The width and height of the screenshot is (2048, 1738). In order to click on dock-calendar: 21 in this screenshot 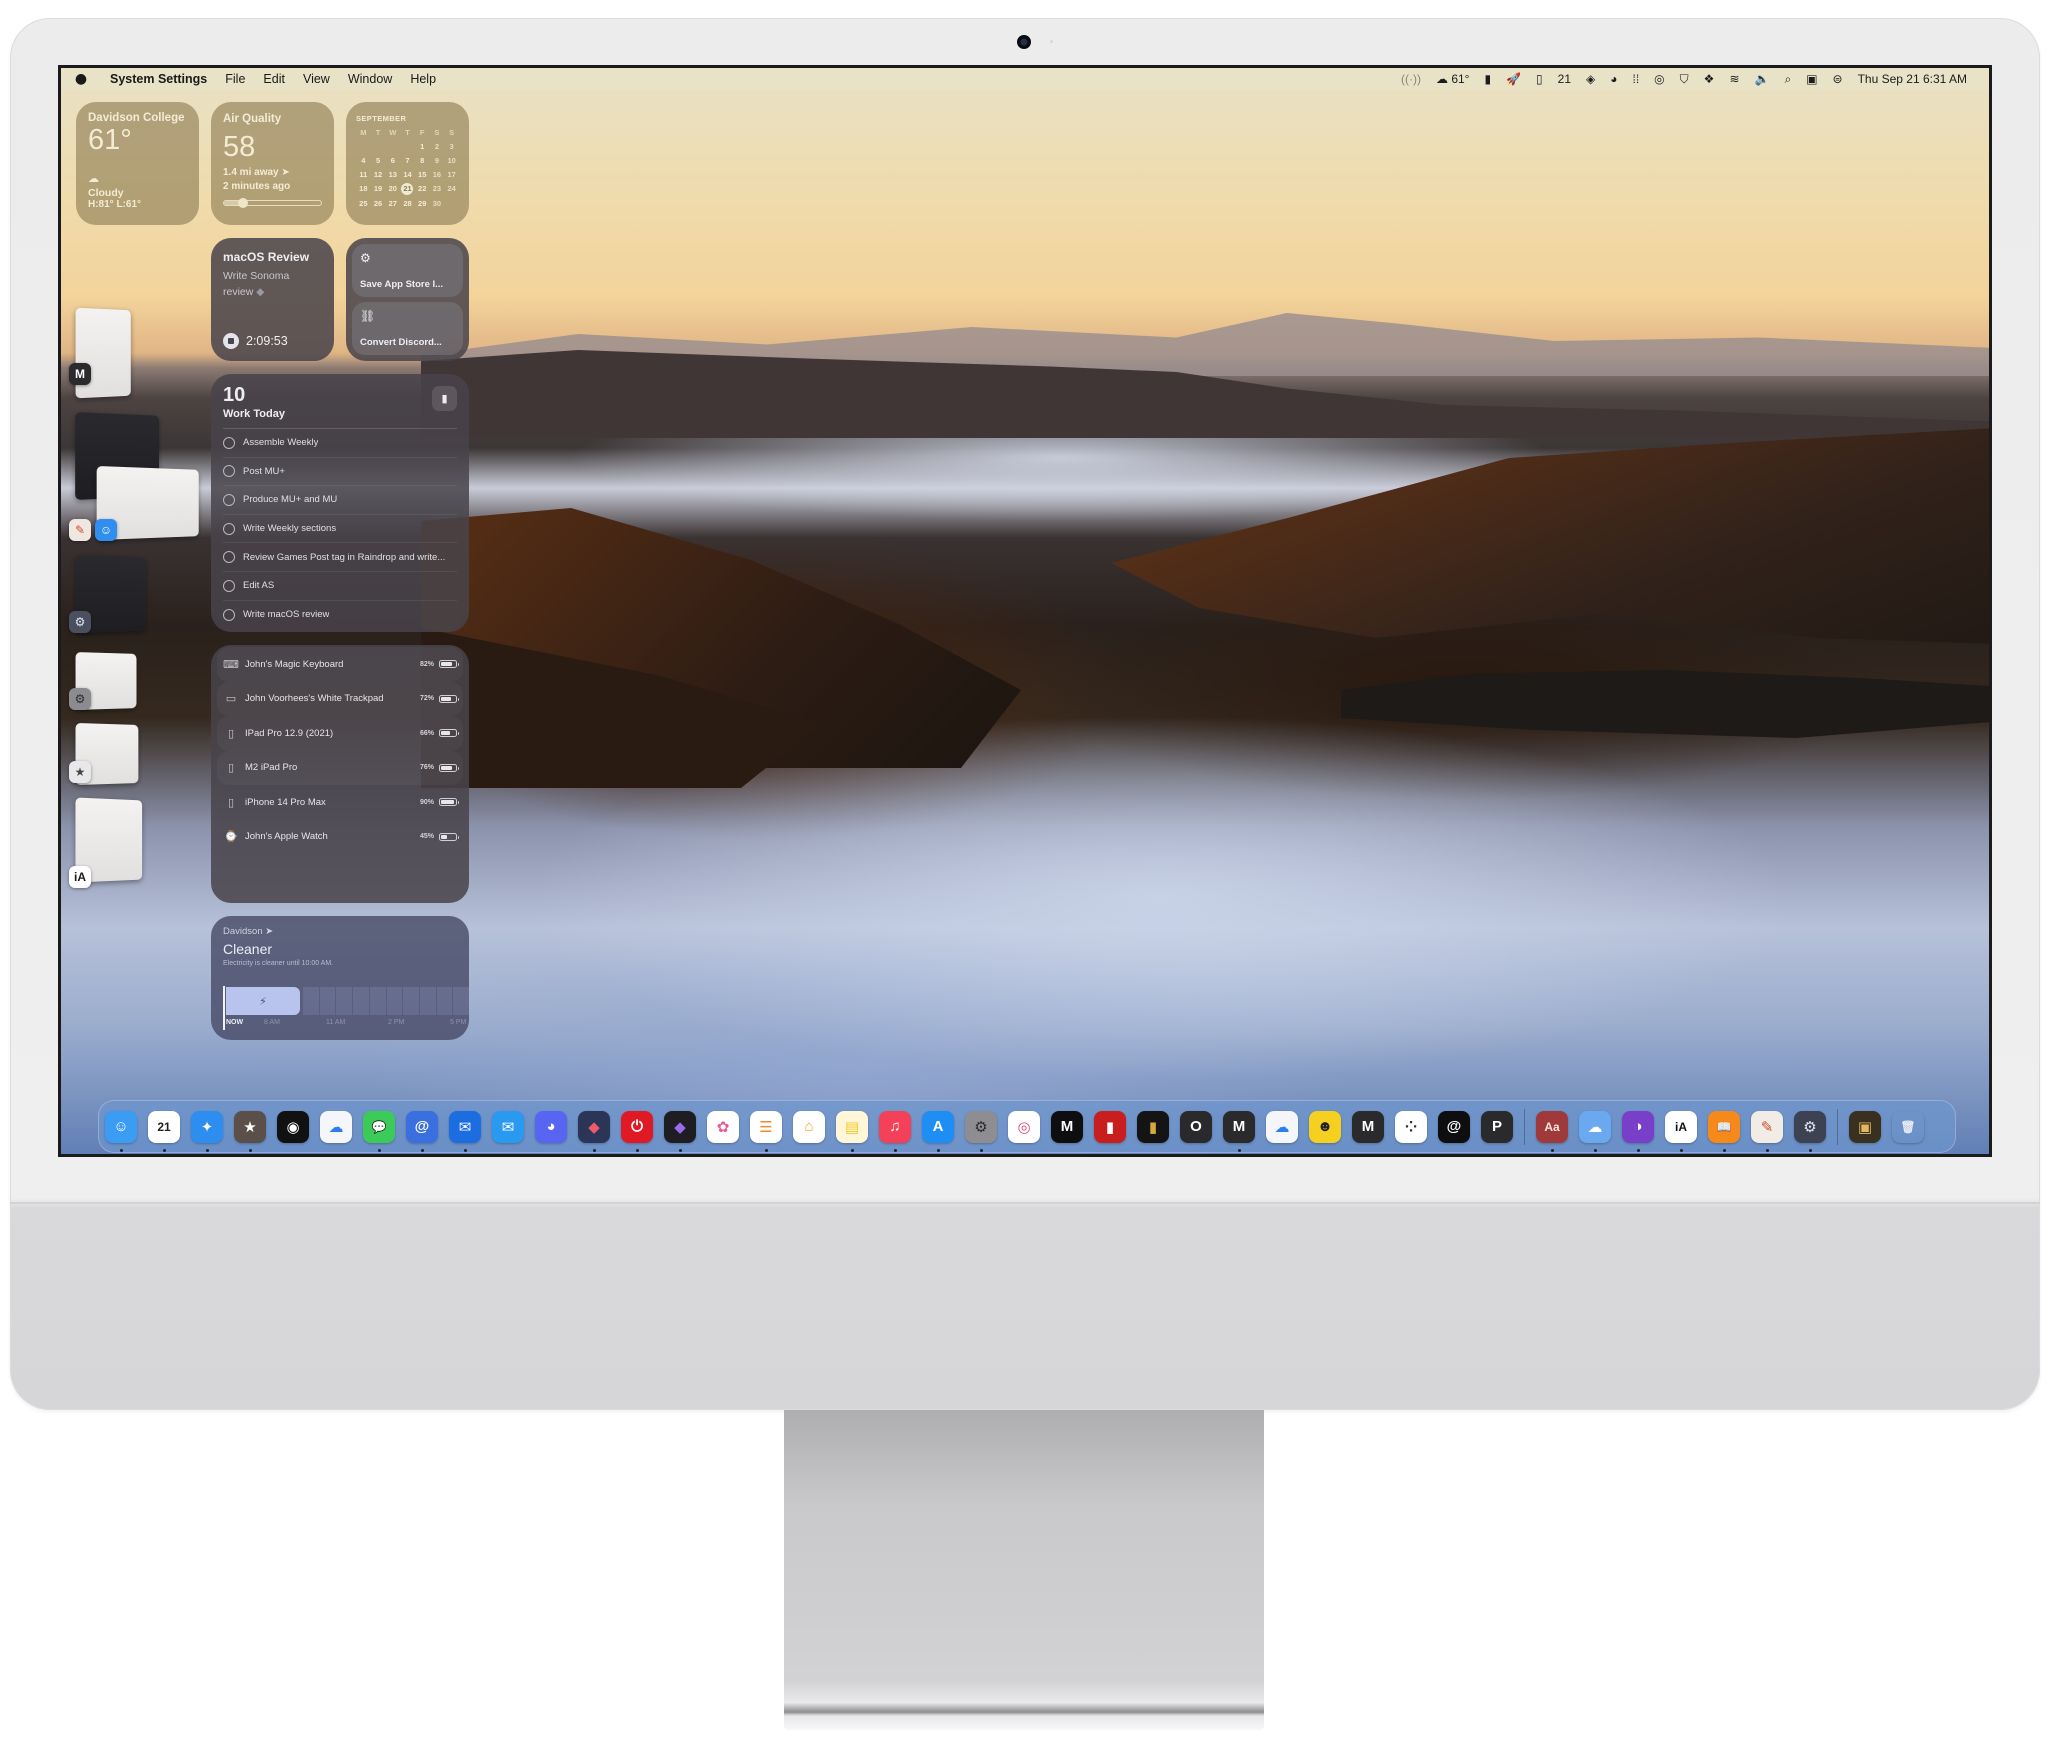, I will do `click(164, 1131)`.